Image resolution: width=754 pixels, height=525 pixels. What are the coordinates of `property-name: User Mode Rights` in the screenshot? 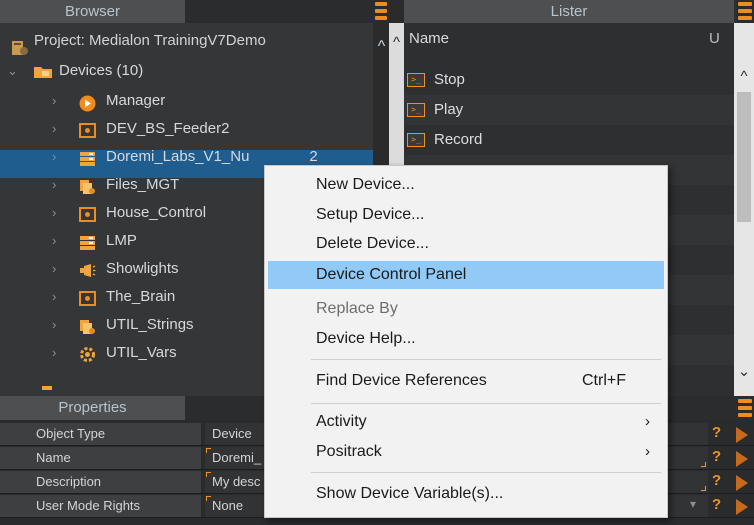 It's located at (100, 506).